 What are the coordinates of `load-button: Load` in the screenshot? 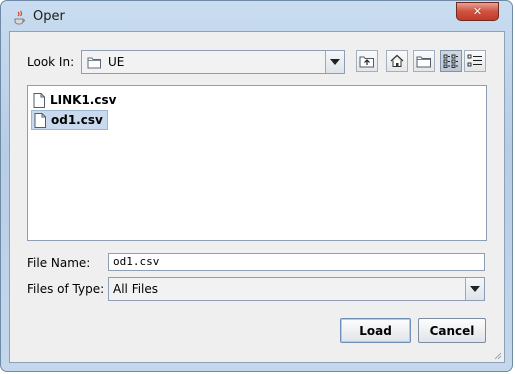 It's located at (375, 330).